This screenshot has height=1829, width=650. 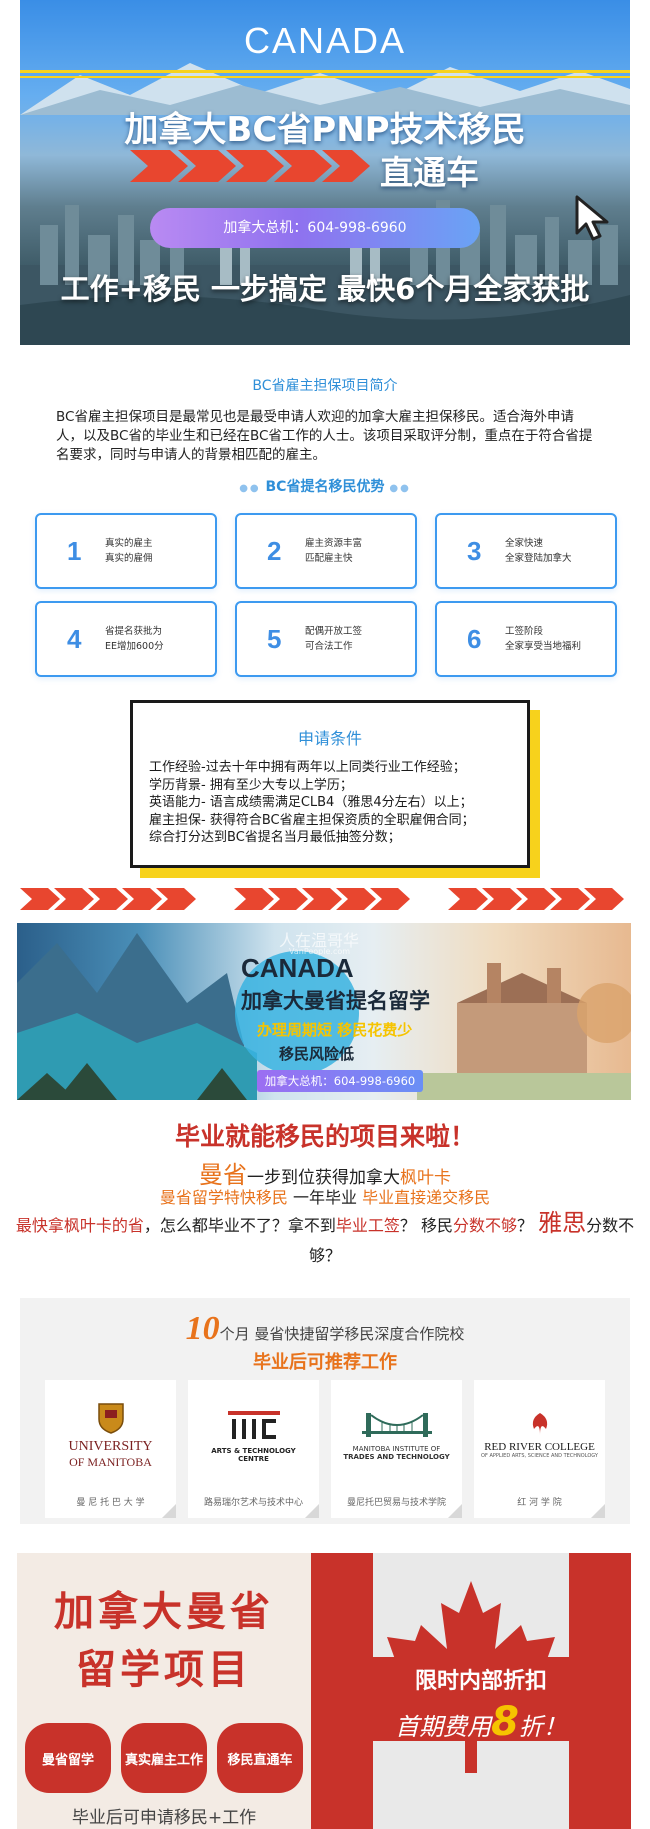 What do you see at coordinates (74, 550) in the screenshot?
I see `advantage-number: 1` at bounding box center [74, 550].